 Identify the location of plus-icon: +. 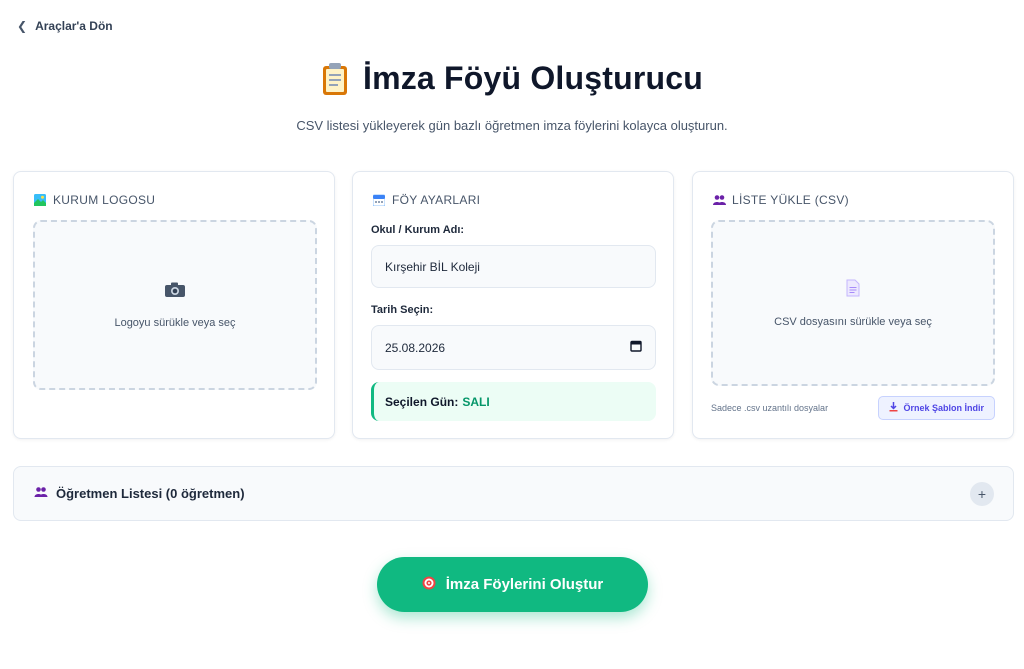
(982, 493).